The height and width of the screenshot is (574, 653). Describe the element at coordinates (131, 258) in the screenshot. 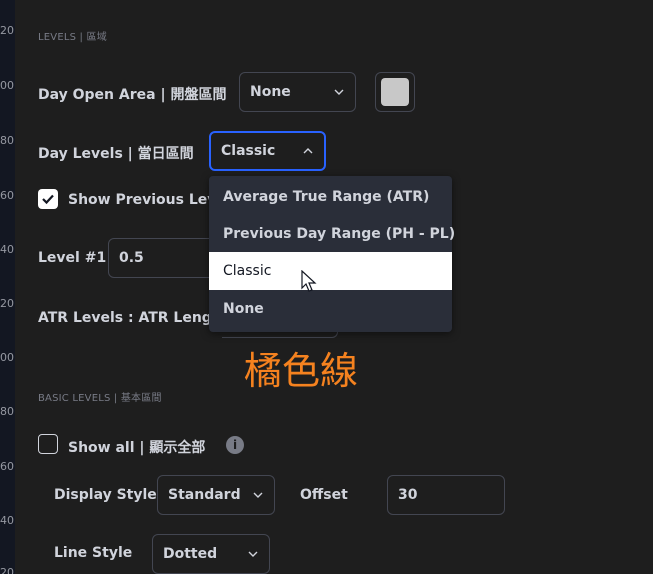

I see `level1-value: 0.5` at that location.